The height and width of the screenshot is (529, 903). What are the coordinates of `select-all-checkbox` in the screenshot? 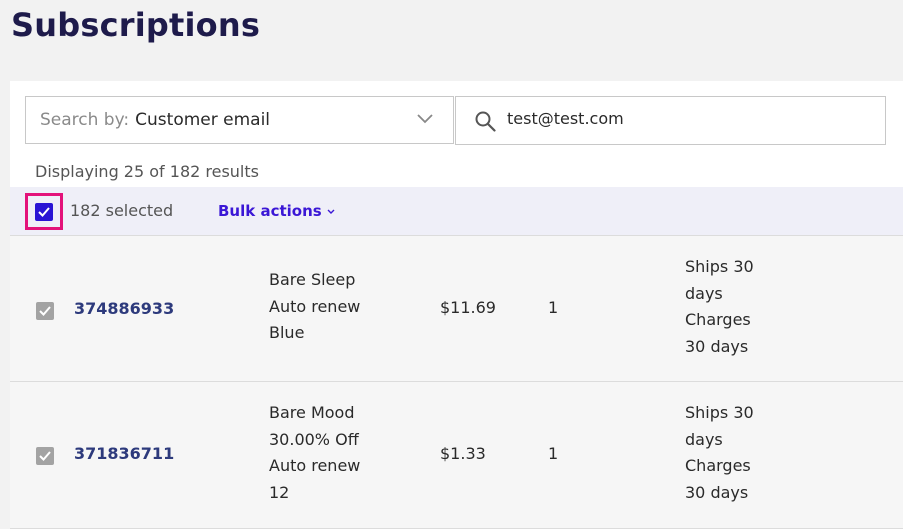 It's located at (44, 212).